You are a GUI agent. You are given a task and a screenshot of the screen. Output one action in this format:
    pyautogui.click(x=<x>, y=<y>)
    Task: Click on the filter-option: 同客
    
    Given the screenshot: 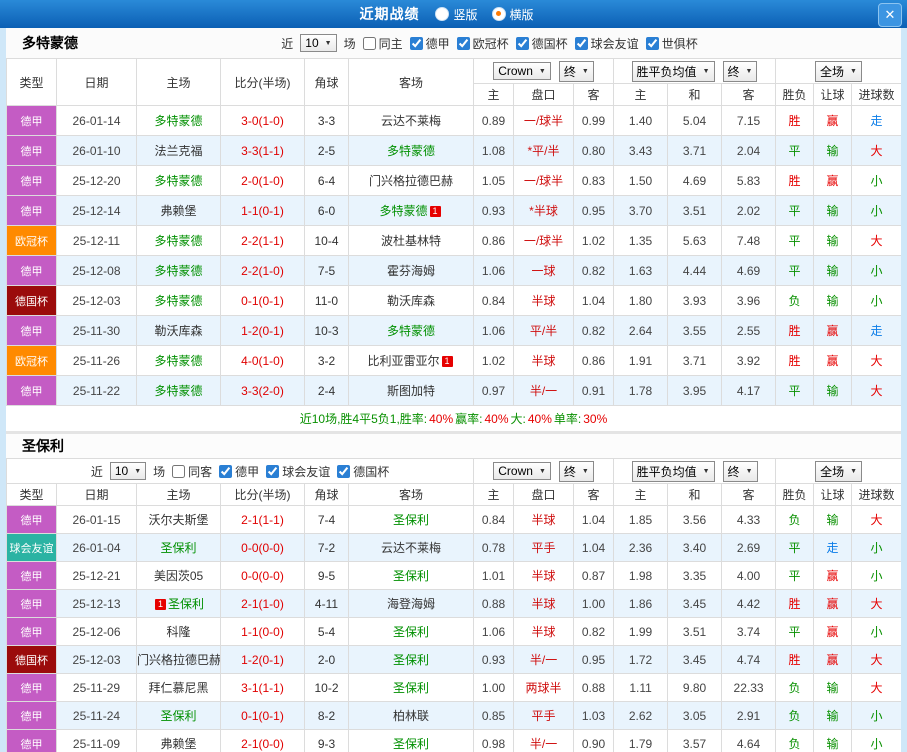 What is the action you would take?
    pyautogui.click(x=192, y=471)
    